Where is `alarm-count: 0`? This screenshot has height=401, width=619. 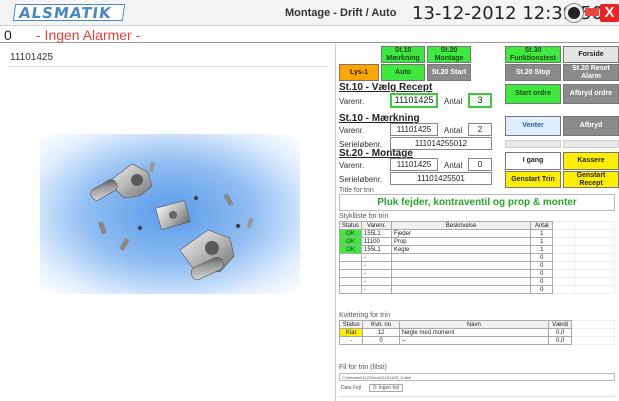
alarm-count: 0 is located at coordinates (8, 35).